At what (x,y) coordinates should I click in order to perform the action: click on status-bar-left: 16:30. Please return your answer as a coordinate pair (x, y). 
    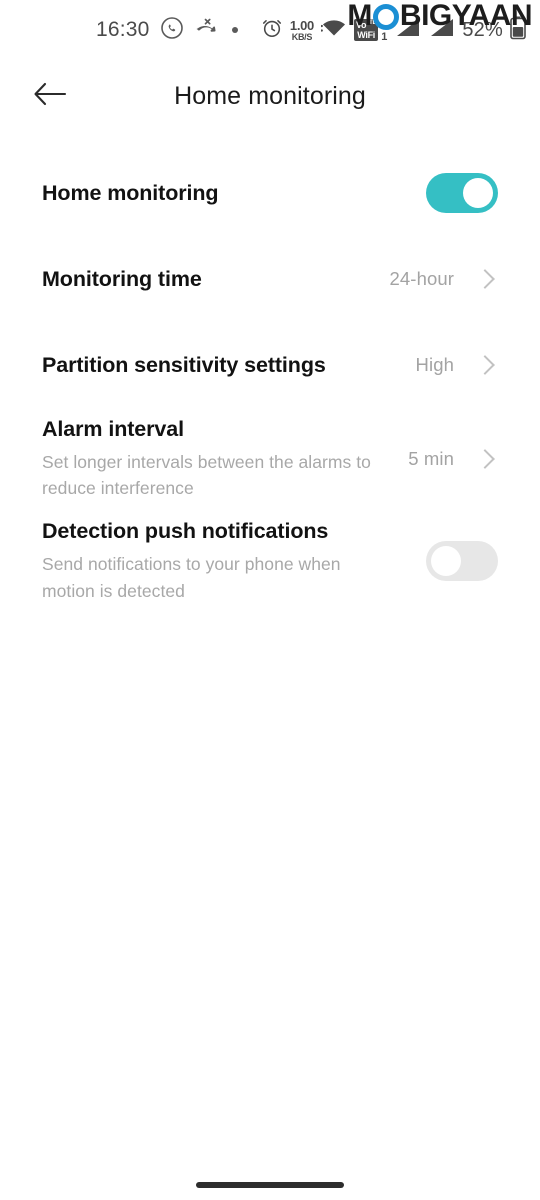
    Looking at the image, I should click on (167, 30).